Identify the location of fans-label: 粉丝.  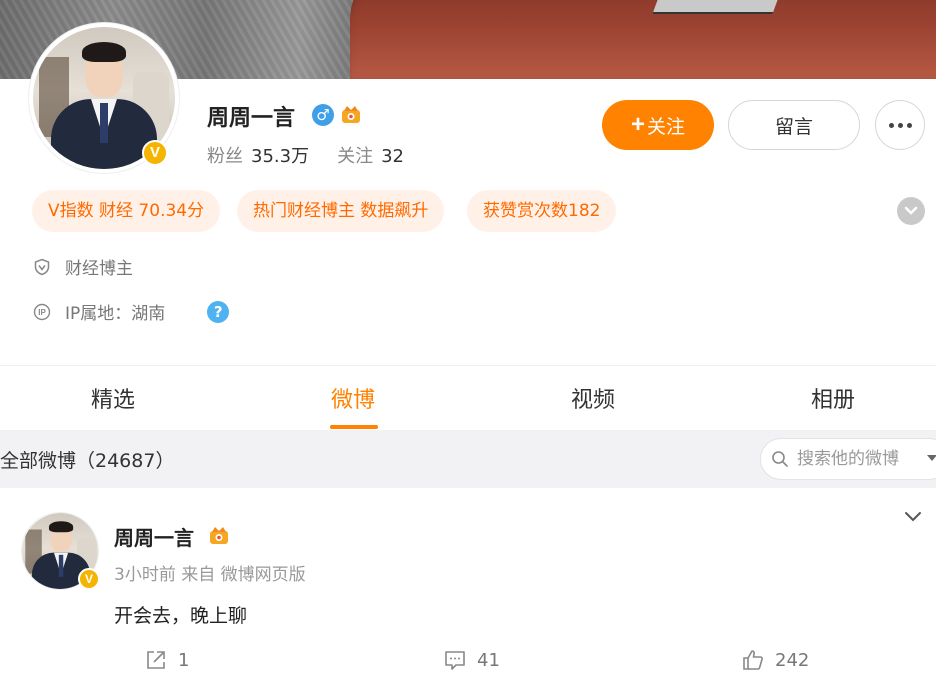
(225, 156).